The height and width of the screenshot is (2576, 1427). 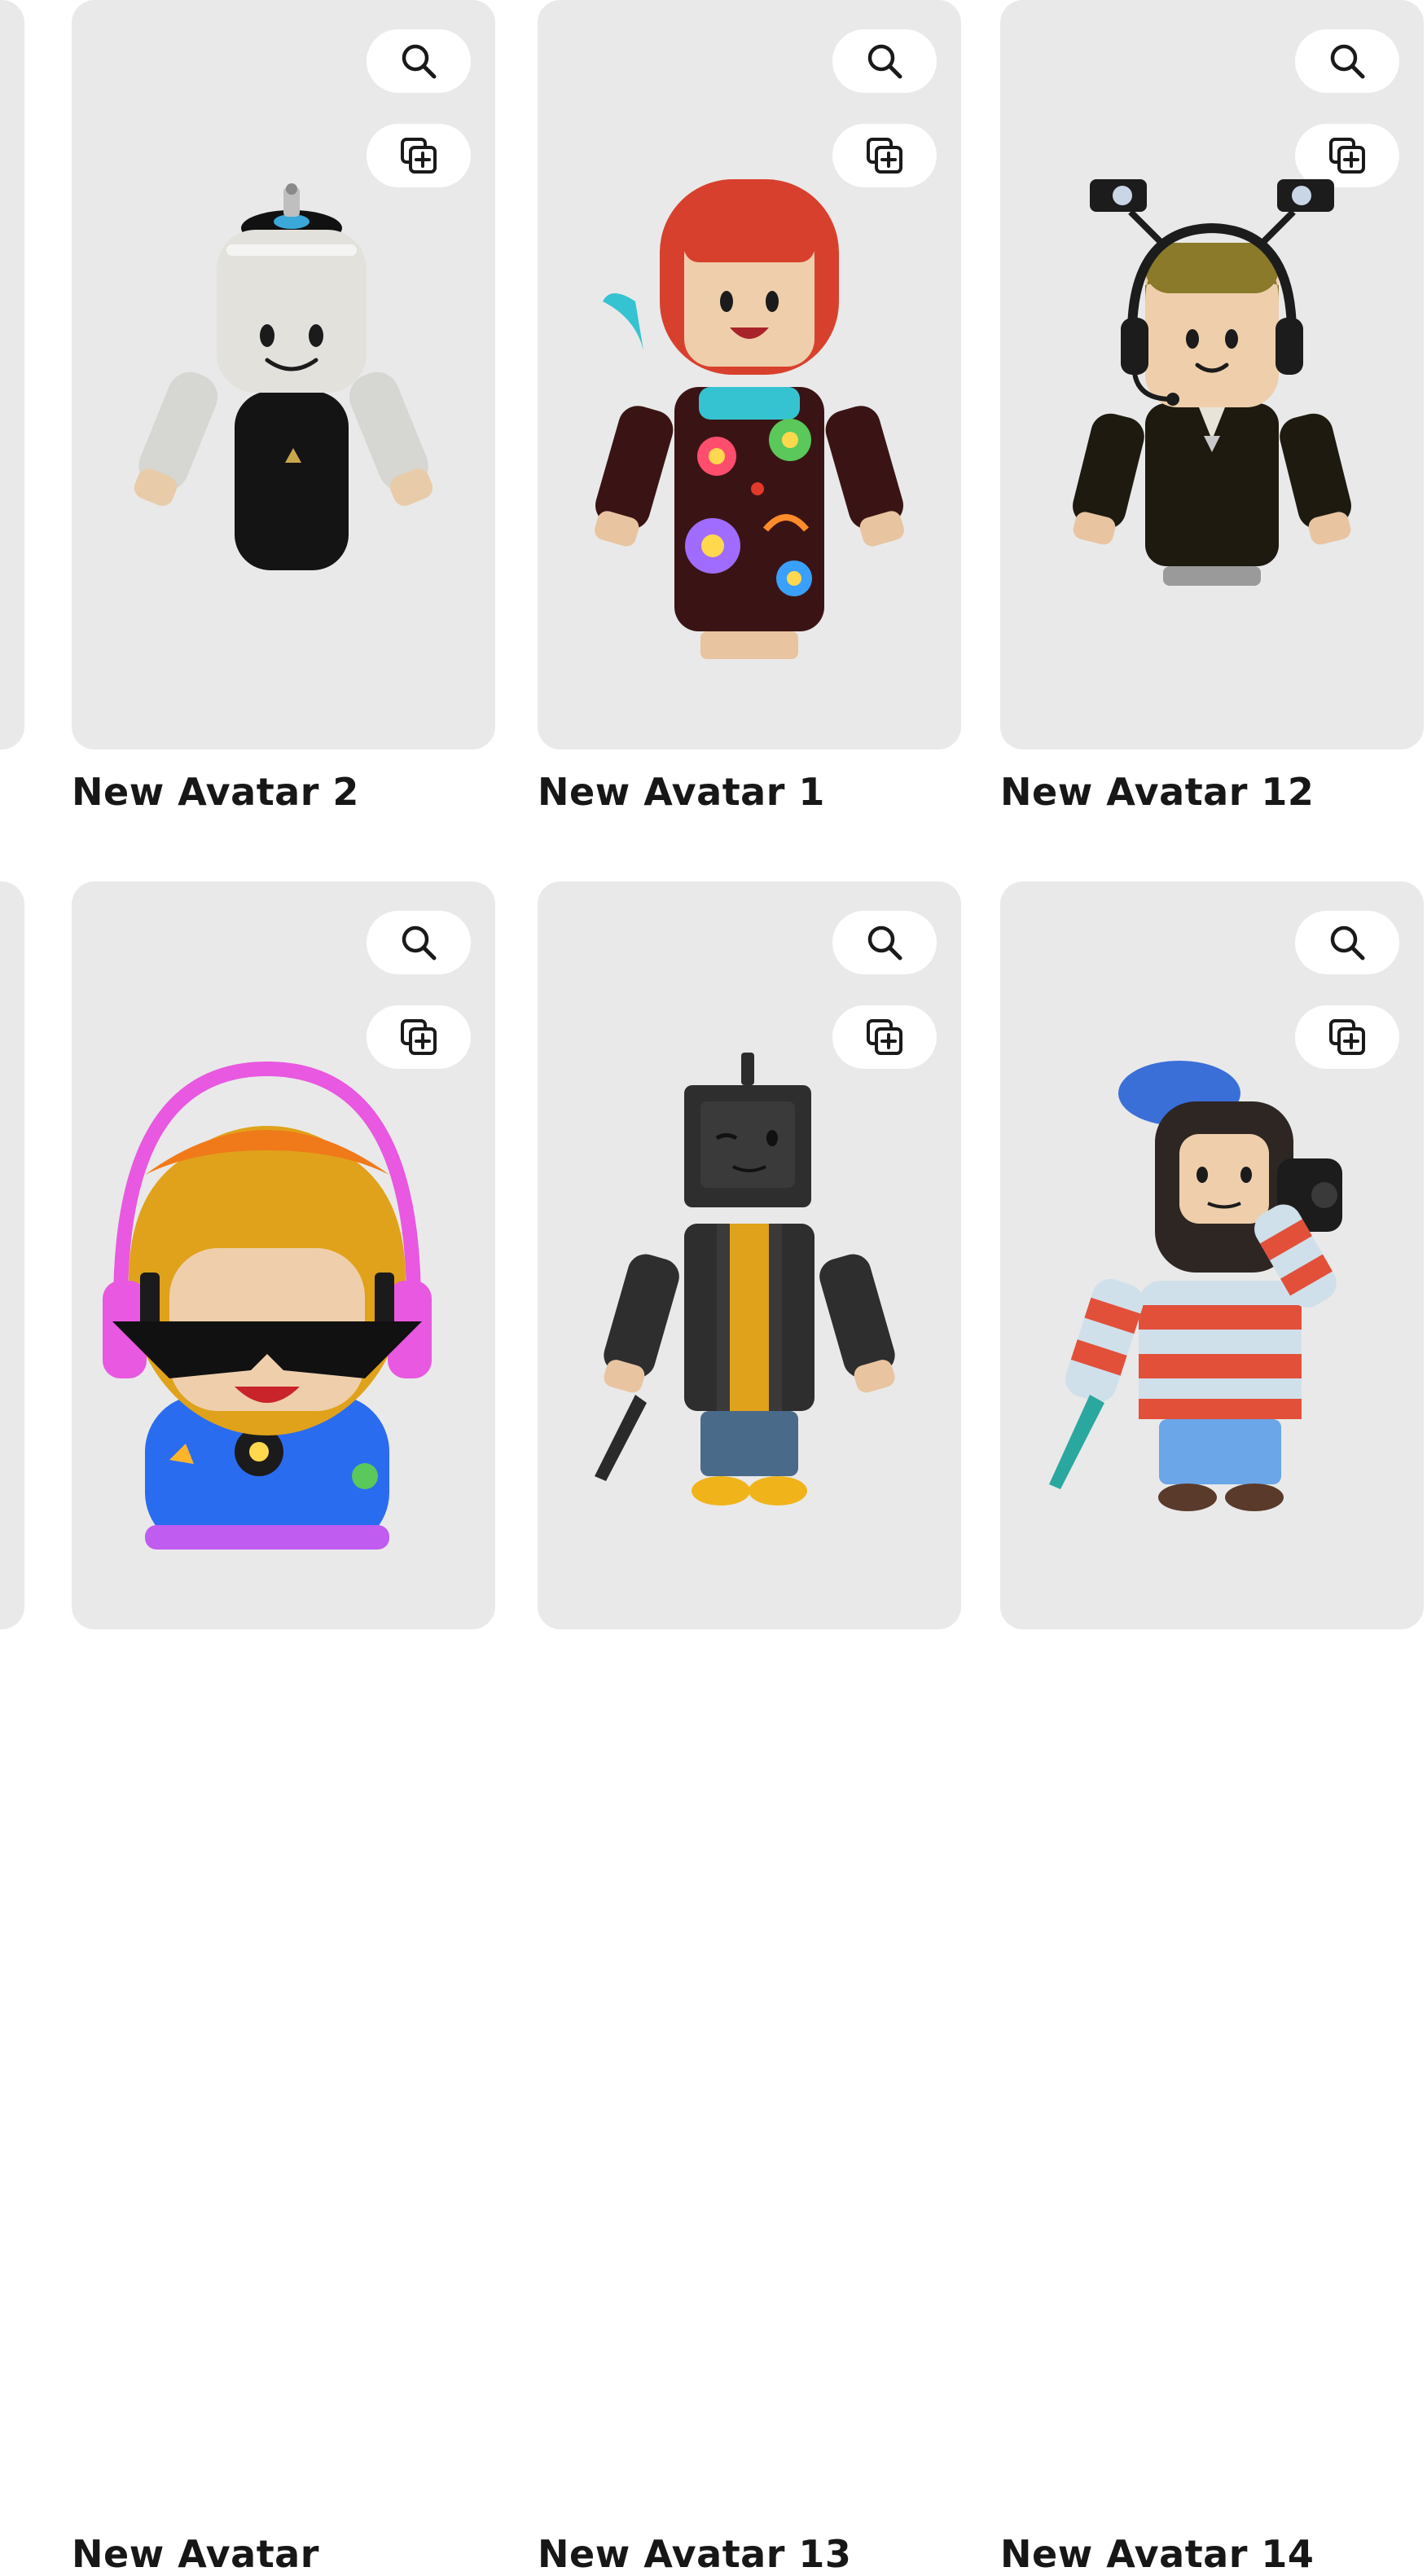 What do you see at coordinates (1196, 1286) in the screenshot?
I see `beret-beard-camera-avatar-icon` at bounding box center [1196, 1286].